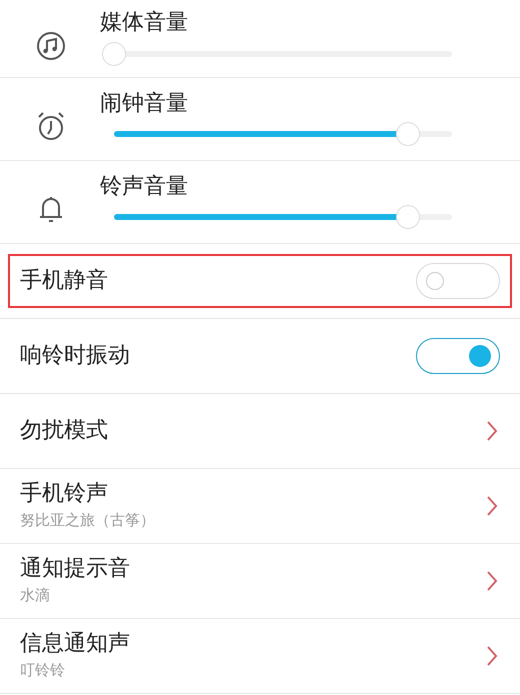 This screenshot has height=695, width=520. I want to click on setting-label: 响铃时振动, so click(75, 356).